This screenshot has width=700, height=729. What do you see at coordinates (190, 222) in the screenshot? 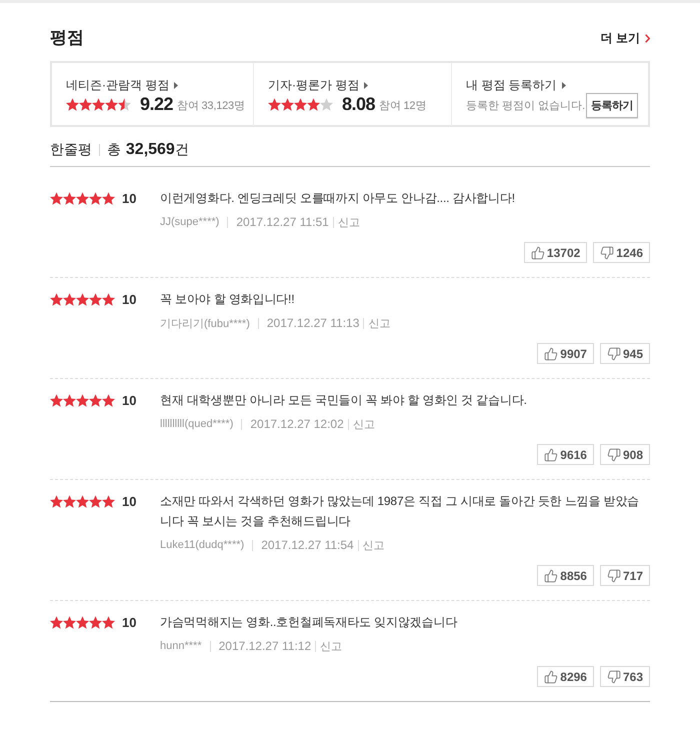
I see `author-name: JJ(supe****)` at bounding box center [190, 222].